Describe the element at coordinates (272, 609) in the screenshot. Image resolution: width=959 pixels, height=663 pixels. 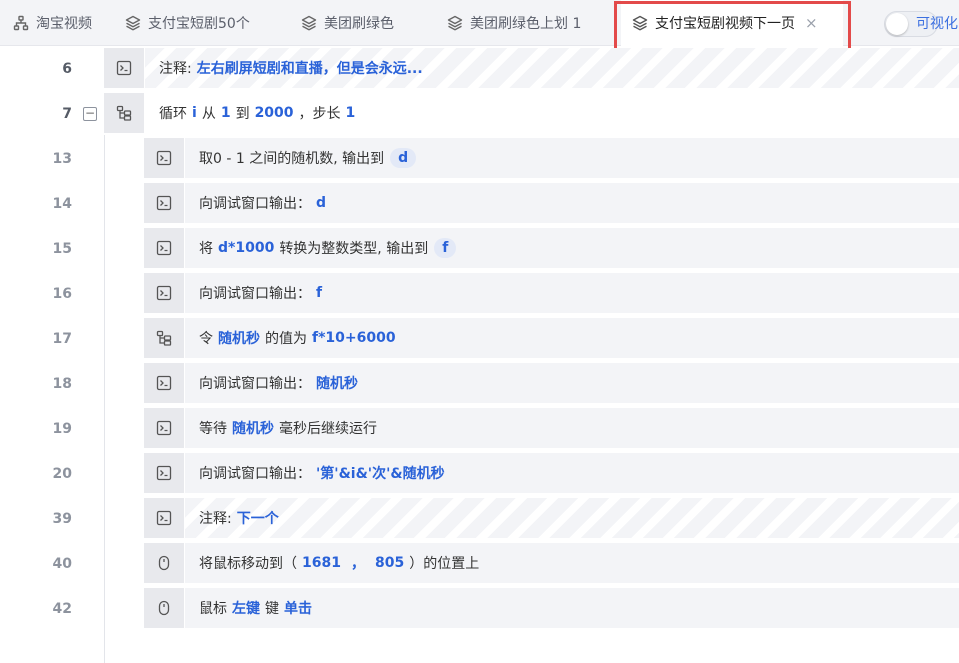
I see `block-text: 键` at that location.